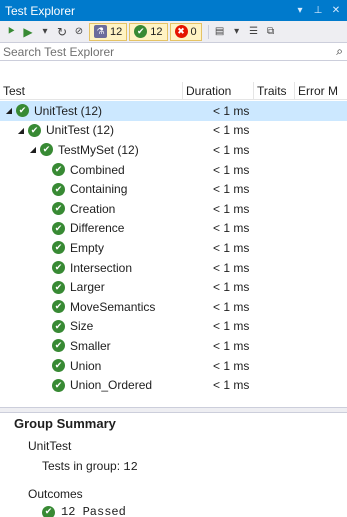 The width and height of the screenshot is (347, 517). What do you see at coordinates (82, 326) in the screenshot?
I see `test-name: Size` at bounding box center [82, 326].